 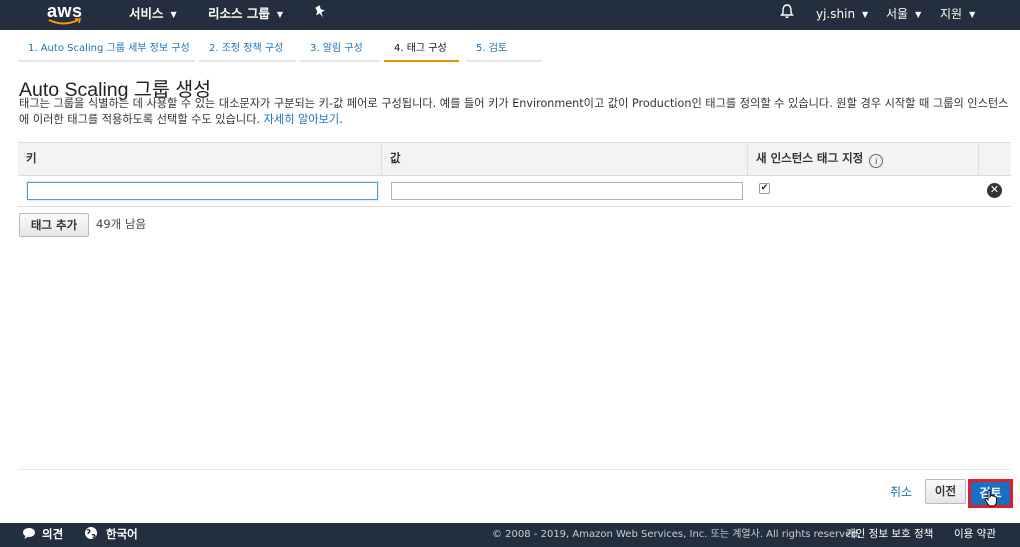 What do you see at coordinates (53, 534) in the screenshot?
I see `feedback-label: 의견` at bounding box center [53, 534].